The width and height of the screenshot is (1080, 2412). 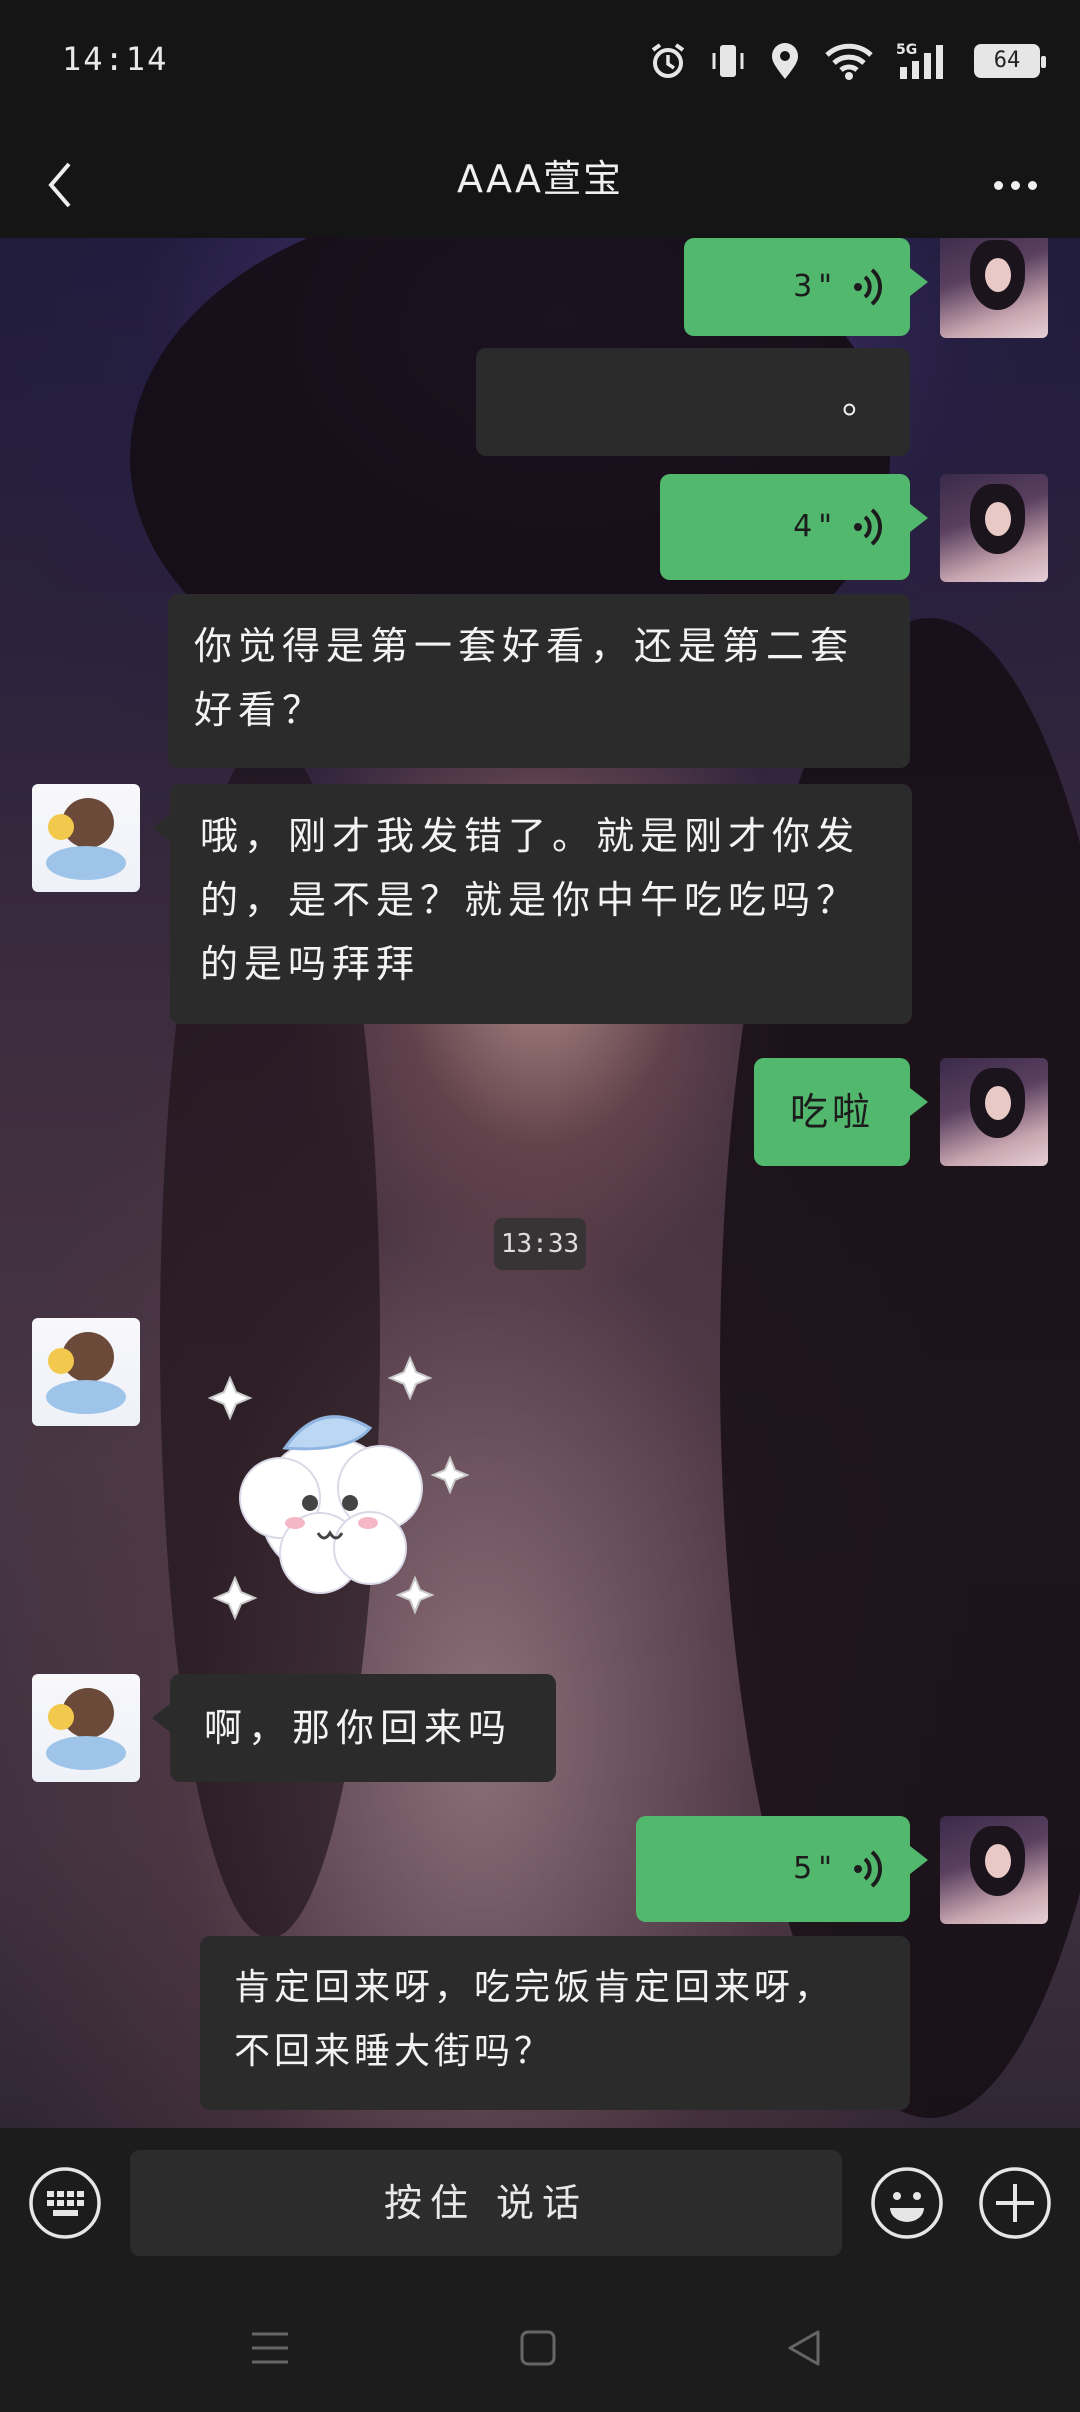 I want to click on text-message: 肯定回来呀，吃完饭肯定回来呀， 不回来睡大街吗？, so click(x=555, y=2023).